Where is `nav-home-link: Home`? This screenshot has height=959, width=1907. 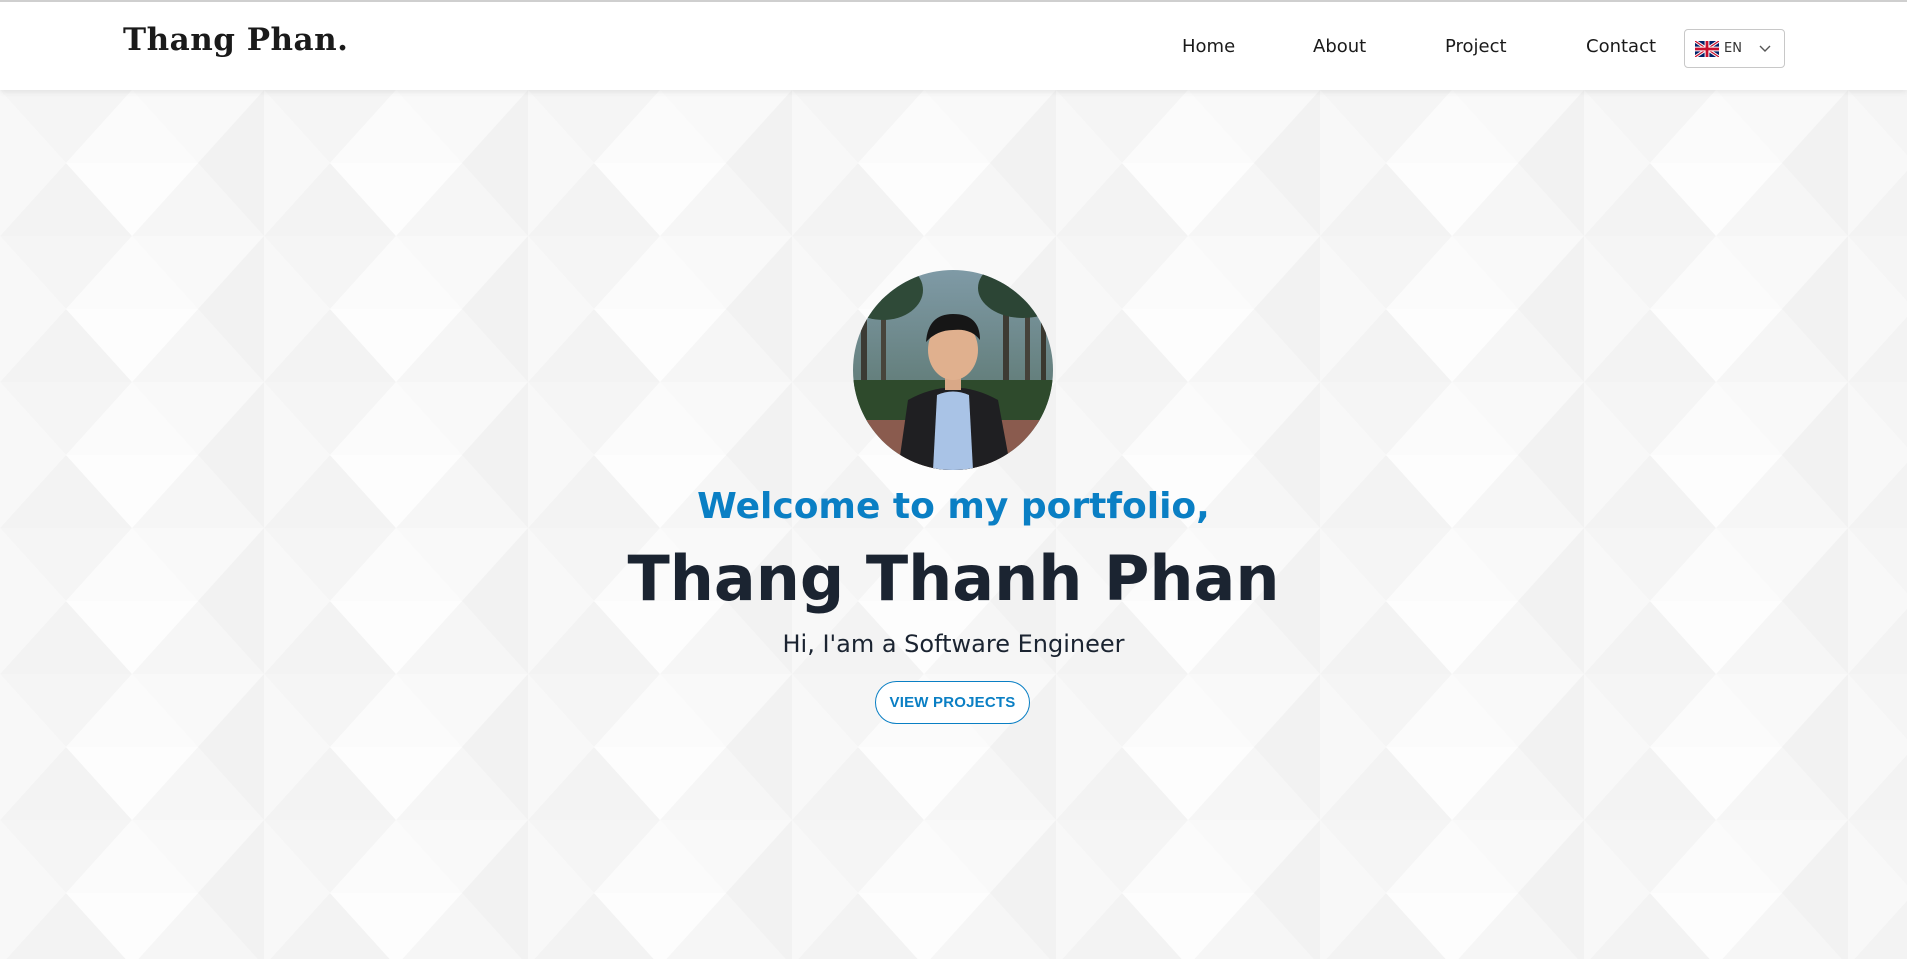
nav-home-link: Home is located at coordinates (1208, 46).